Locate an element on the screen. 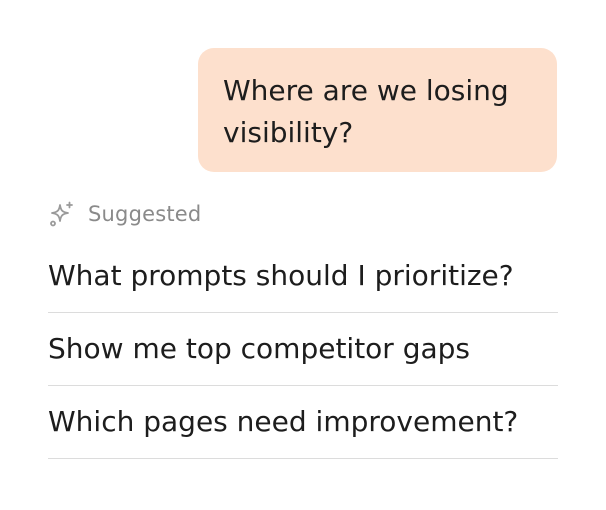 This screenshot has width=606, height=510. user-message-bubble: Where are we losing visibility? is located at coordinates (377, 110).